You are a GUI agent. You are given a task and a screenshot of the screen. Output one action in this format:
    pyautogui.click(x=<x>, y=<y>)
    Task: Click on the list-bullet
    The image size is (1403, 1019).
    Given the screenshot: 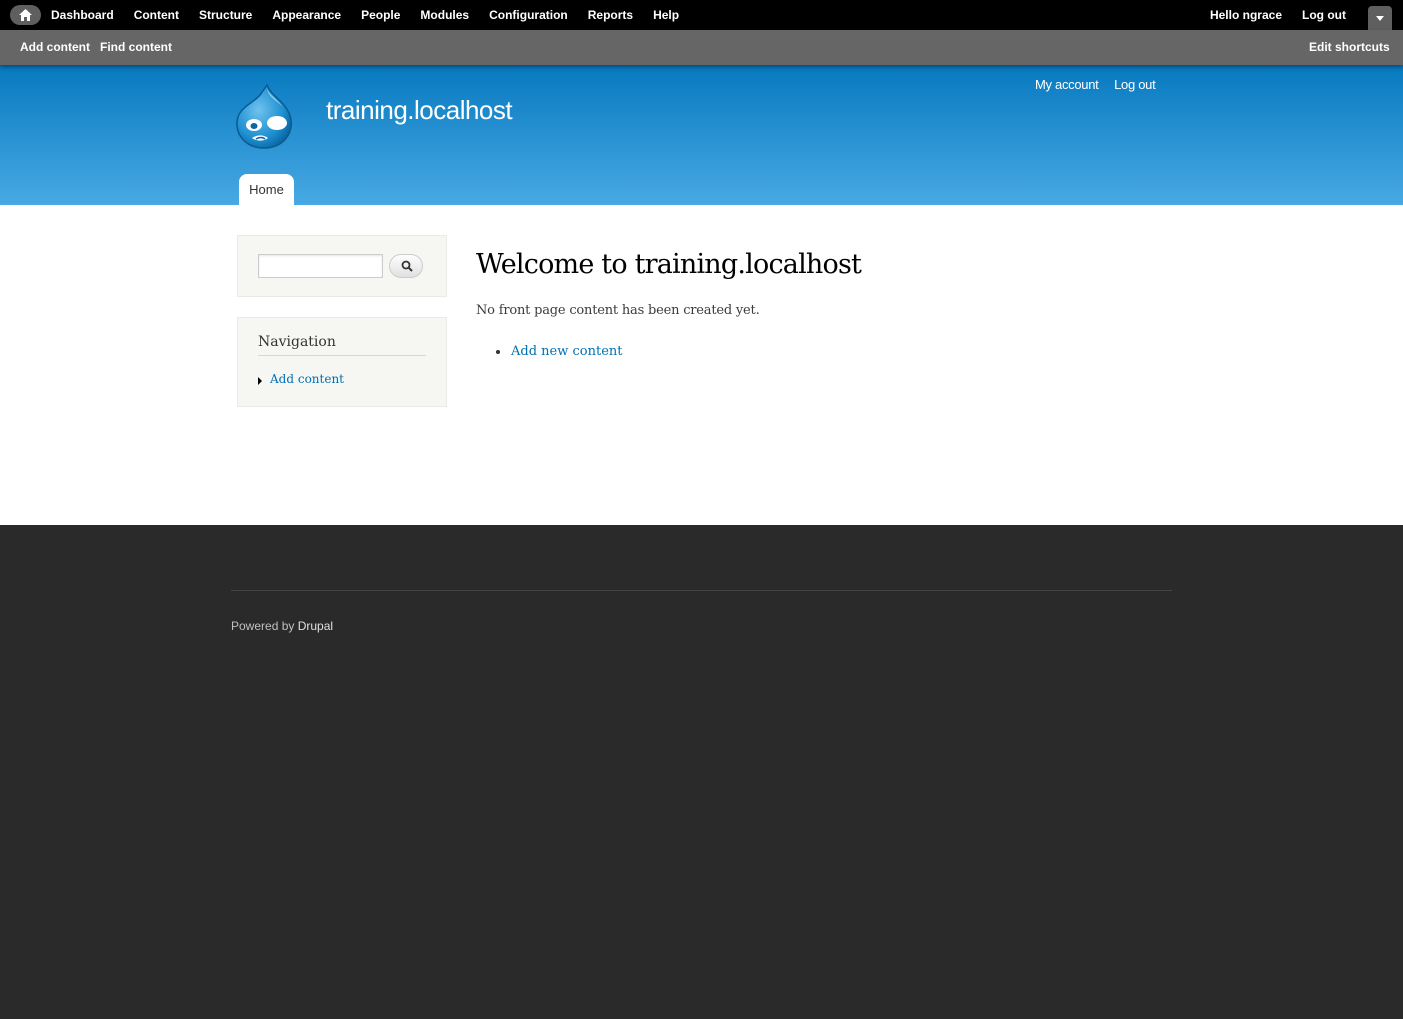 What is the action you would take?
    pyautogui.click(x=498, y=352)
    